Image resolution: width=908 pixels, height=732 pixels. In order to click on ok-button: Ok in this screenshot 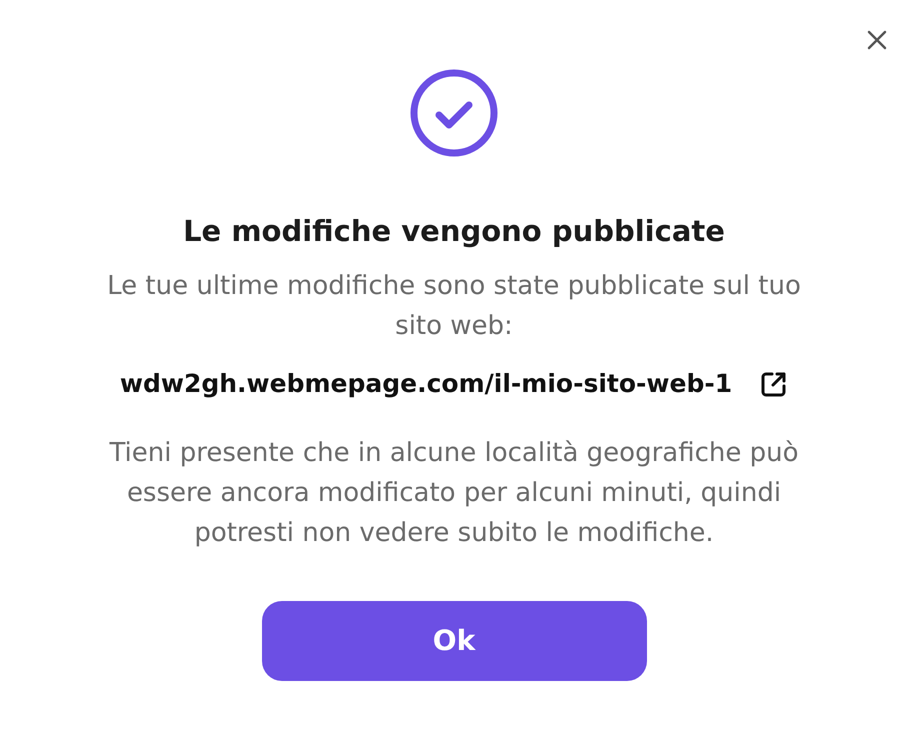, I will do `click(454, 641)`.